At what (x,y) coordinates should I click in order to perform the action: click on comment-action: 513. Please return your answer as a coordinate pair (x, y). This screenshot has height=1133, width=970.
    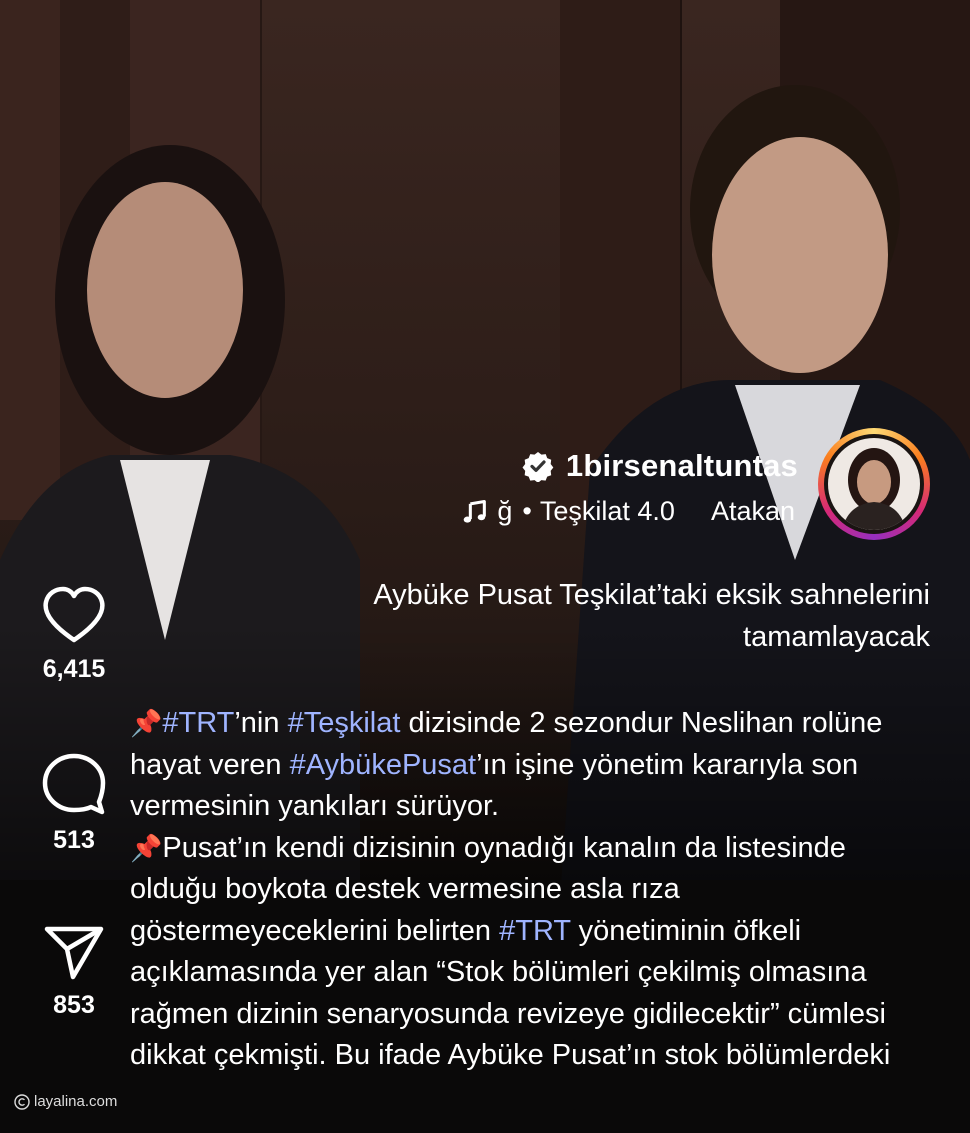
    Looking at the image, I should click on (74, 803).